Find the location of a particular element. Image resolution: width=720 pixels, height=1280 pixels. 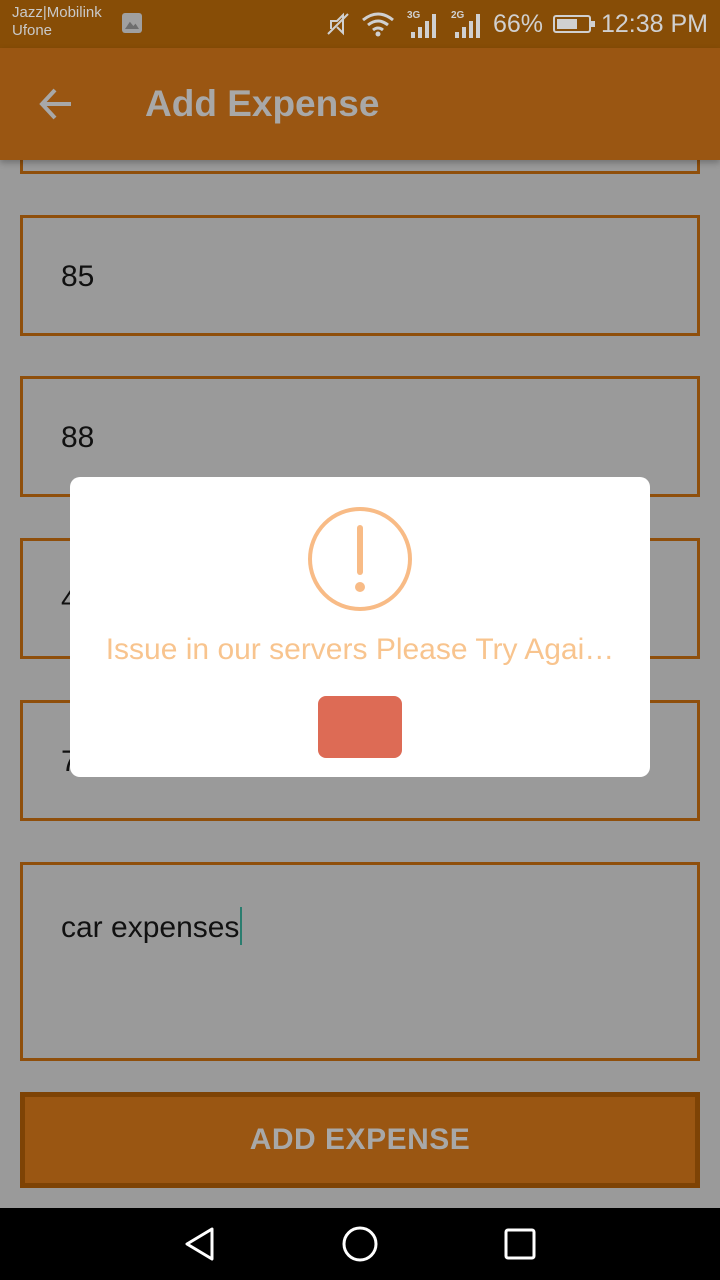

nav-recents-button is located at coordinates (520, 1244).